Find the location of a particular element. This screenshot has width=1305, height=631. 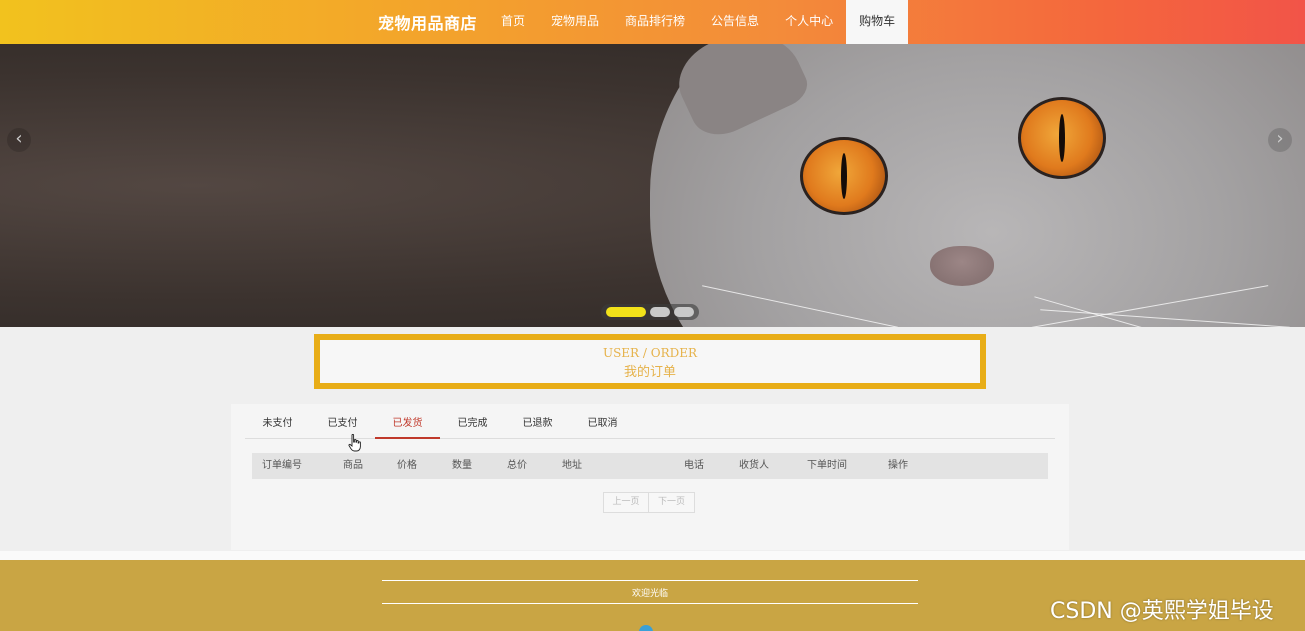

carousel-indicators is located at coordinates (650, 312).